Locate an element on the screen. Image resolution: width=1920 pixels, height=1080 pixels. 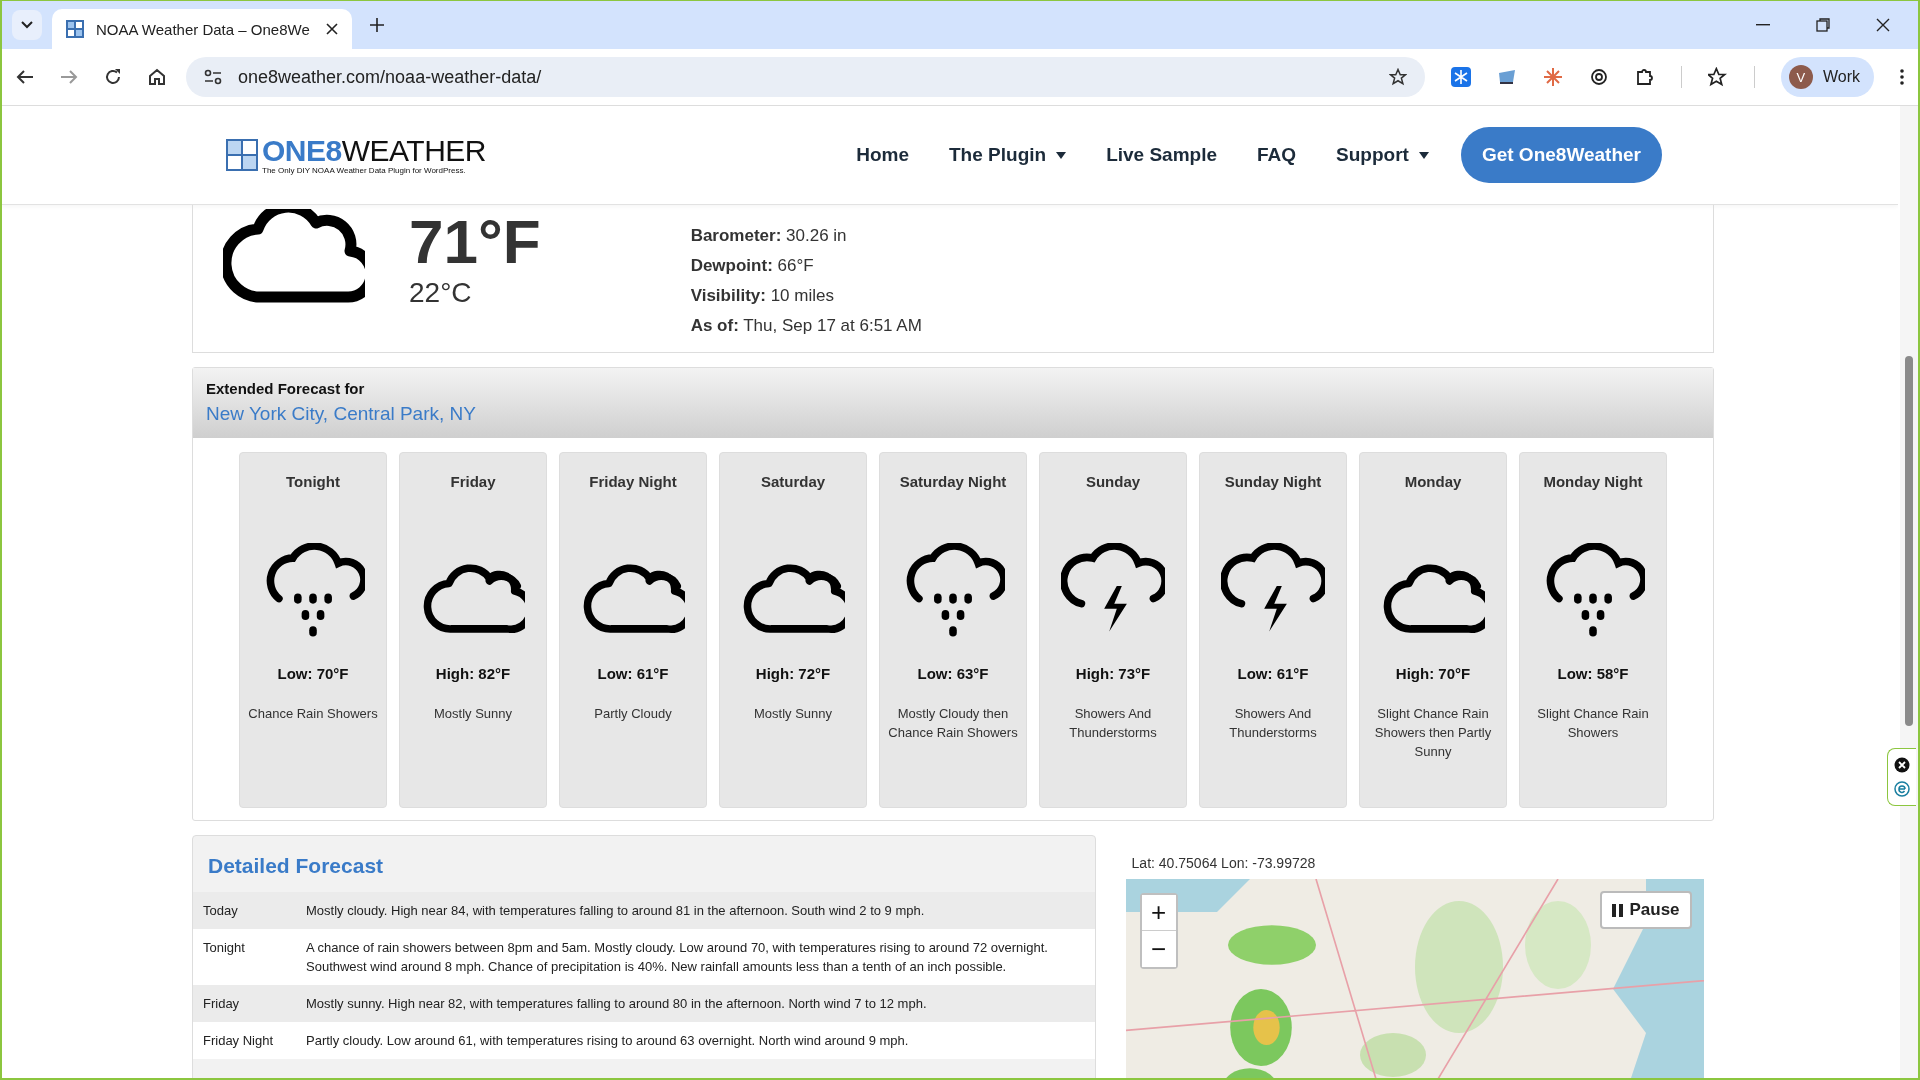
site-info-icon is located at coordinates (213, 77).